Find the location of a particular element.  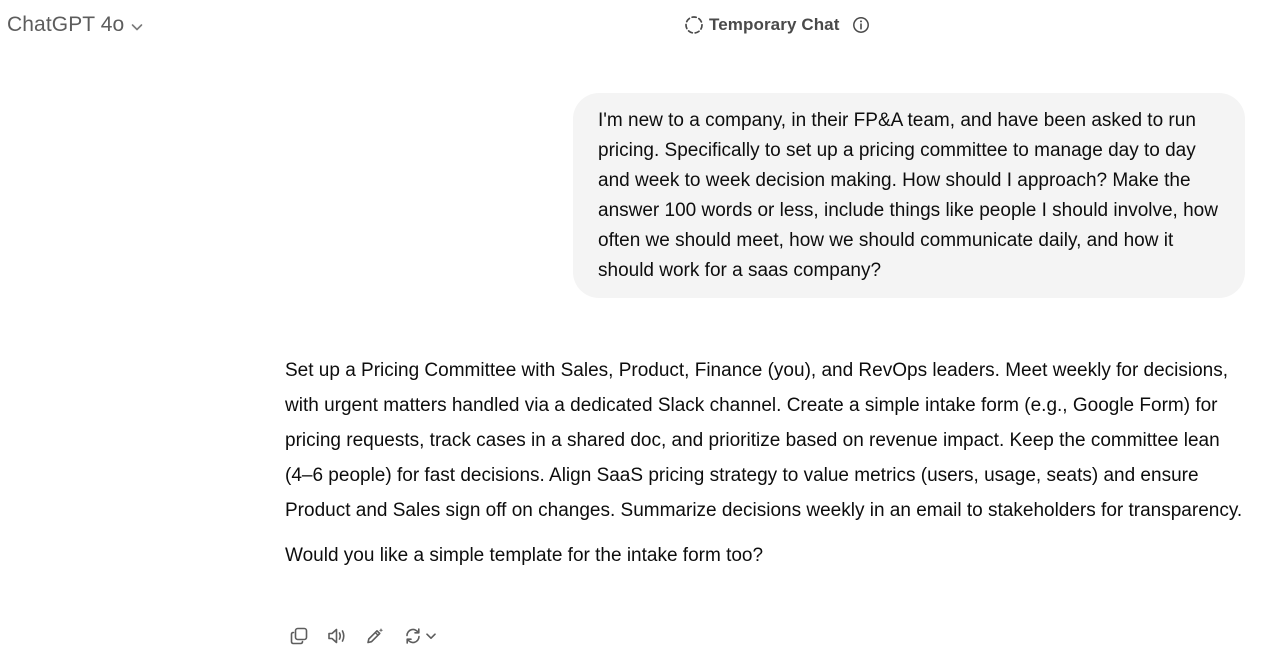

edit-in-canvas-icon is located at coordinates (375, 636).